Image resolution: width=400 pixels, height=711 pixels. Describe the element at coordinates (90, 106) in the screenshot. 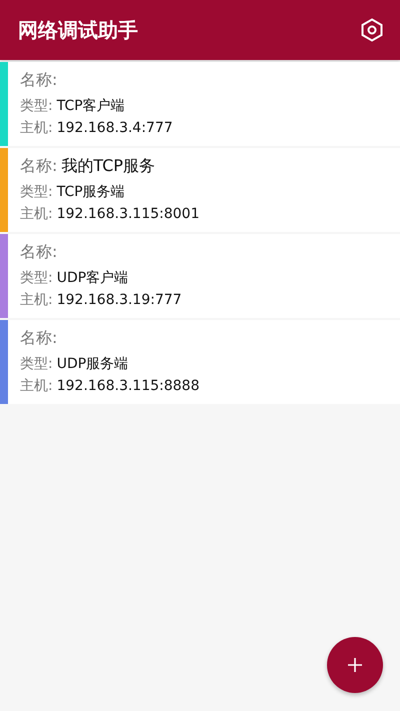

I see `connection-type: TCP客户端` at that location.